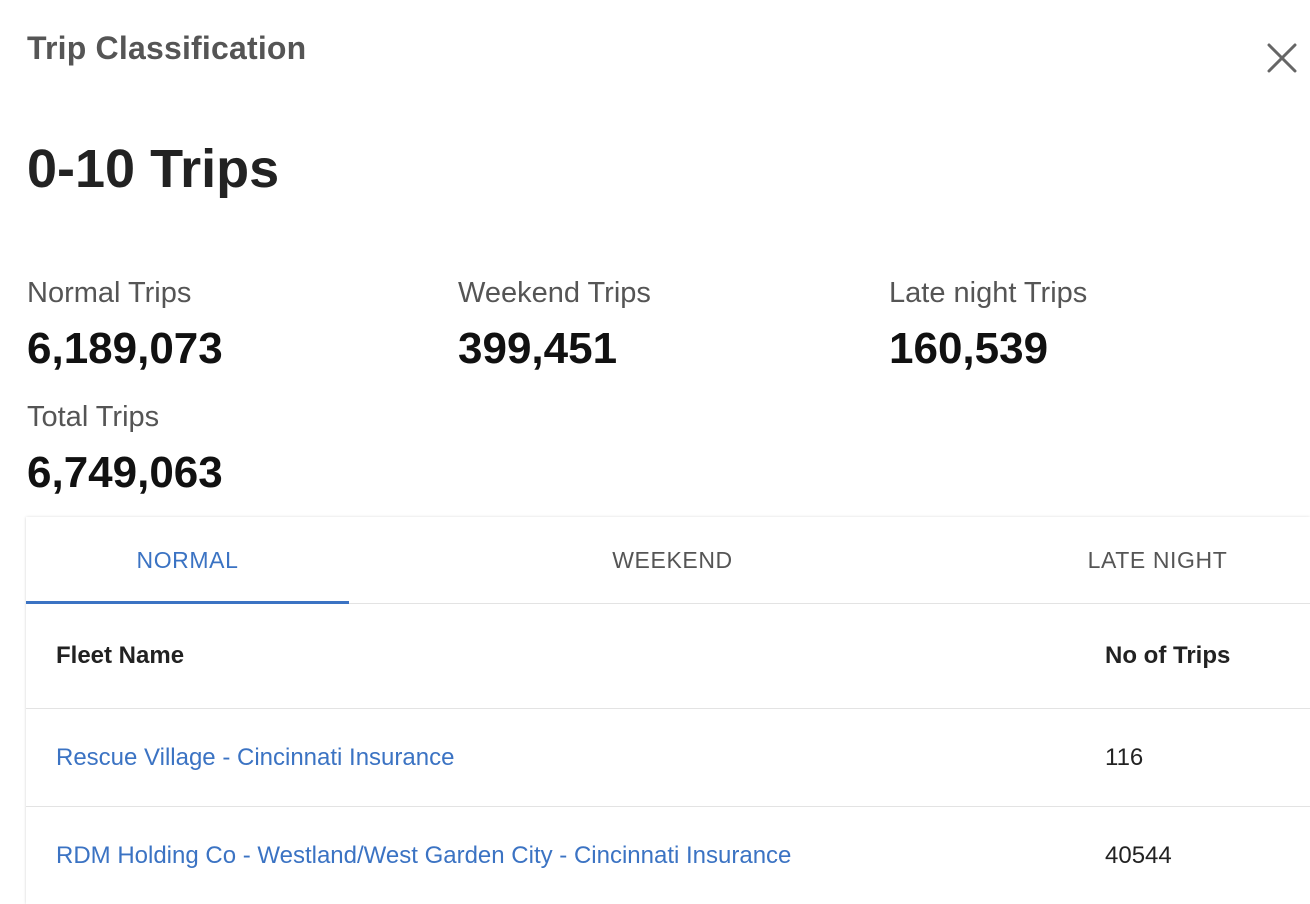  Describe the element at coordinates (1124, 757) in the screenshot. I see `trip-count: 116` at that location.